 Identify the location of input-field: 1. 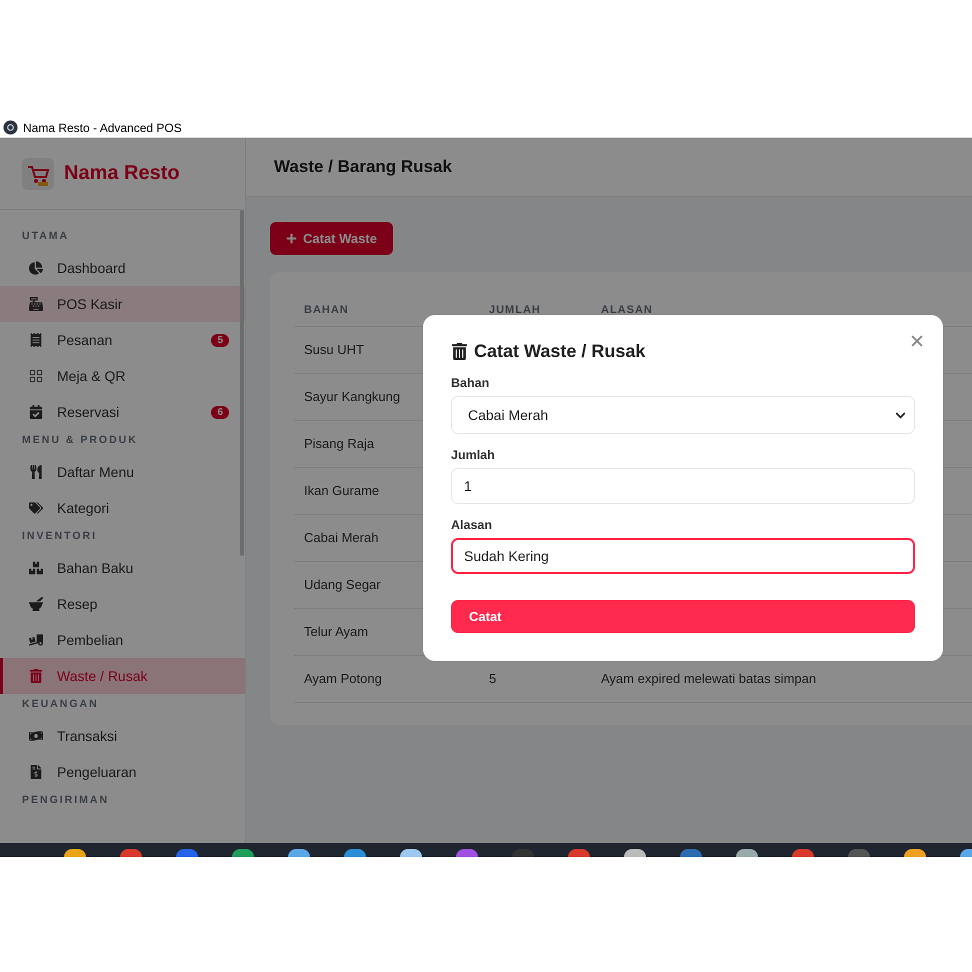
(683, 486).